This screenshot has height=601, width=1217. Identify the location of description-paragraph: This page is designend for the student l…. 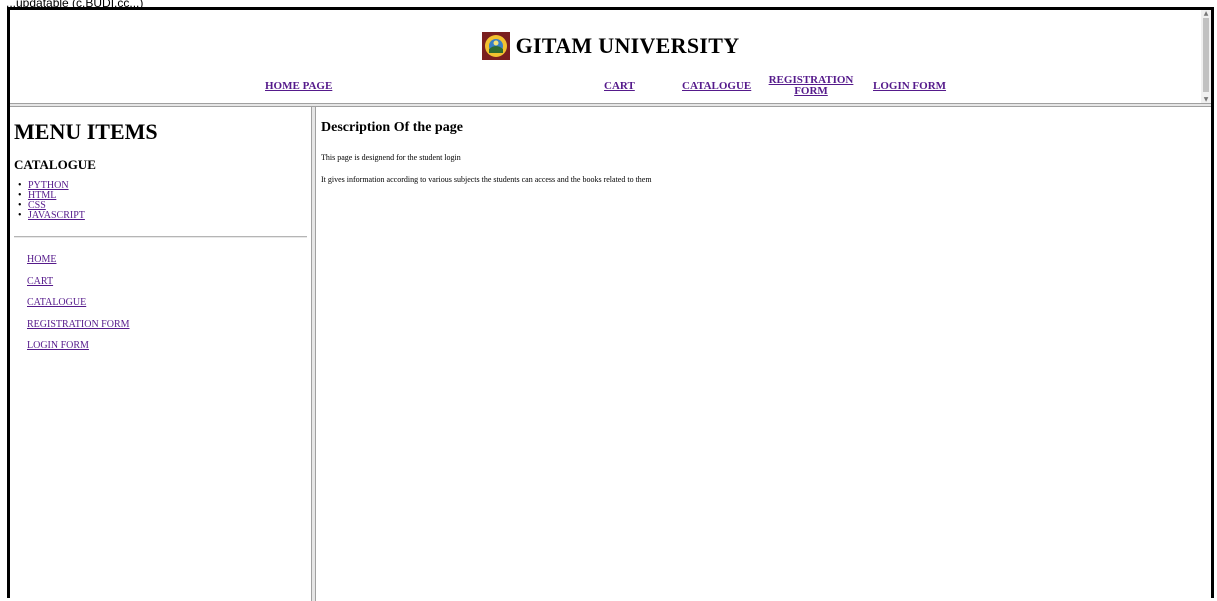
(391, 157).